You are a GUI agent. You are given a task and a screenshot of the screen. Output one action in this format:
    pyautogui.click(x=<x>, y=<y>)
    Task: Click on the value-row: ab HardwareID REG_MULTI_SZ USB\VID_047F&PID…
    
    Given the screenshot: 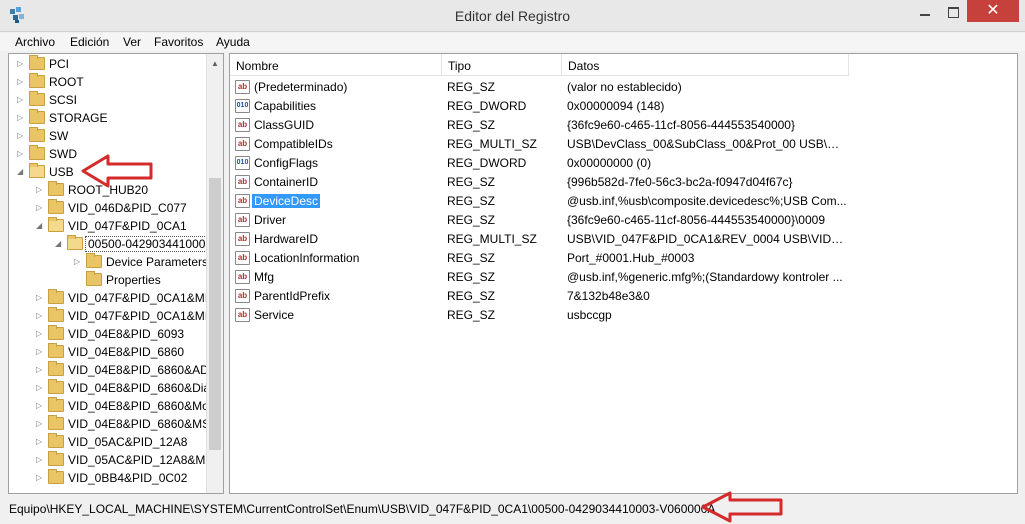 What is the action you would take?
    pyautogui.click(x=623, y=239)
    